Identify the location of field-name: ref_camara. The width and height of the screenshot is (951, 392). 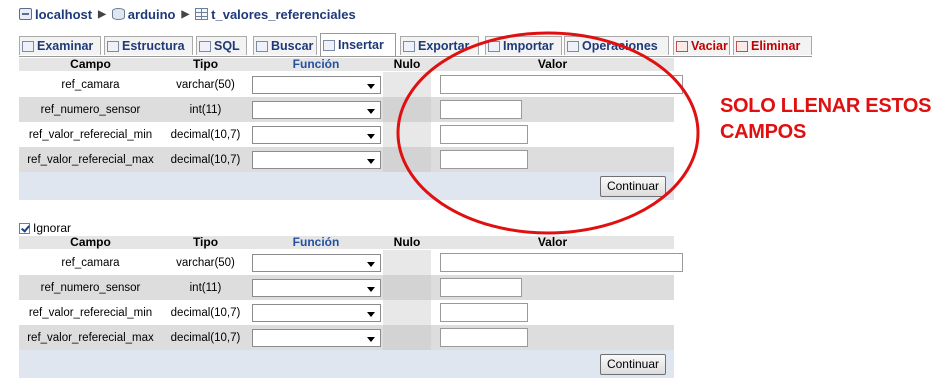
(90, 84).